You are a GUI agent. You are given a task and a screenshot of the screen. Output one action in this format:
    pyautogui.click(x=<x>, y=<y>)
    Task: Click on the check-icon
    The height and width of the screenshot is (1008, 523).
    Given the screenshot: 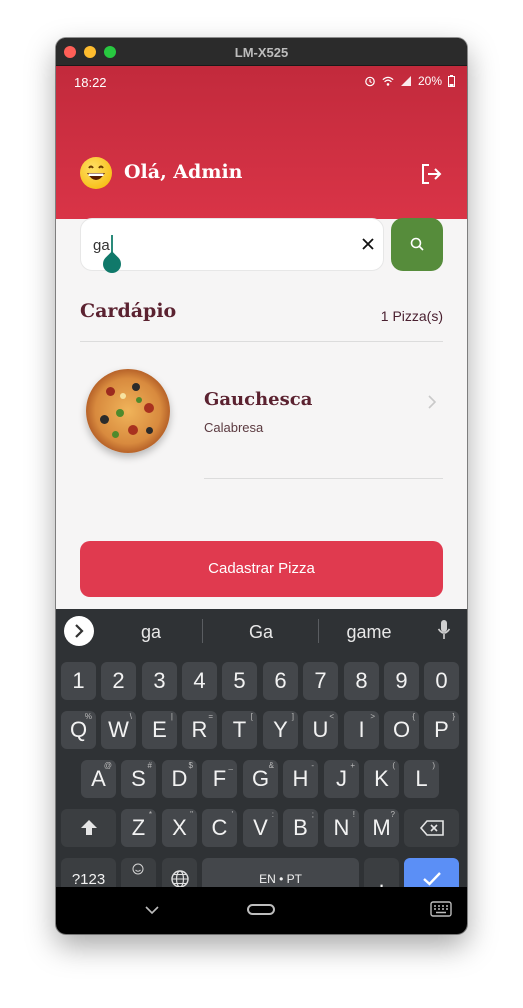 What is the action you would take?
    pyautogui.click(x=431, y=879)
    